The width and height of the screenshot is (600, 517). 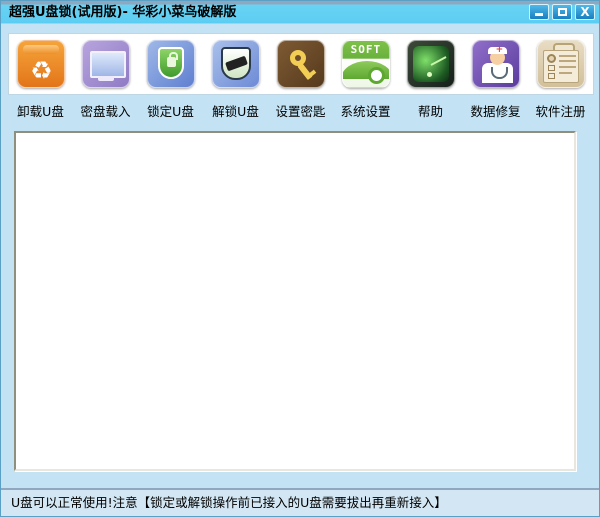 I want to click on recycle-symbol: ♻, so click(x=41, y=70).